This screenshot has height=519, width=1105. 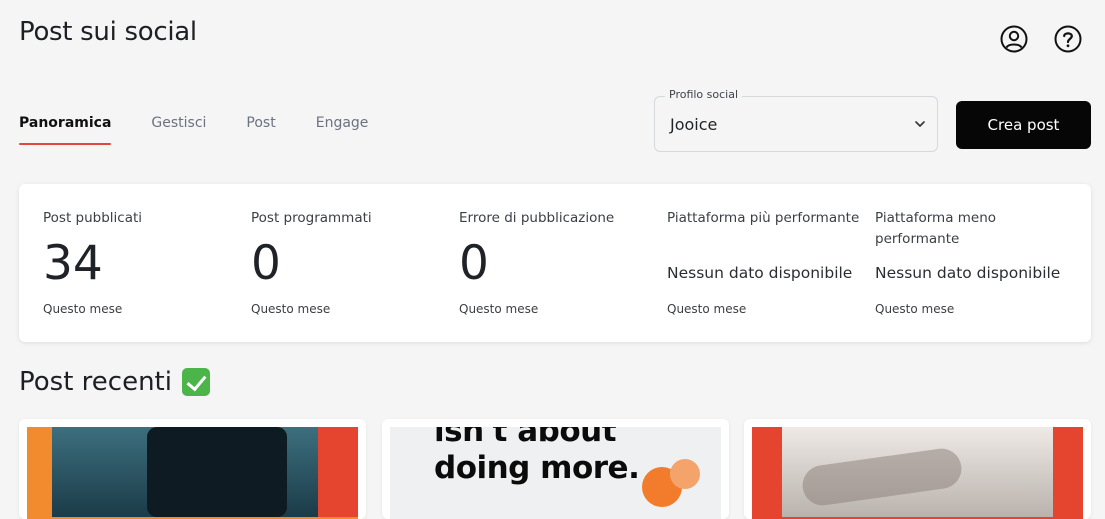 What do you see at coordinates (342, 130) in the screenshot?
I see `tab-engage: Engage` at bounding box center [342, 130].